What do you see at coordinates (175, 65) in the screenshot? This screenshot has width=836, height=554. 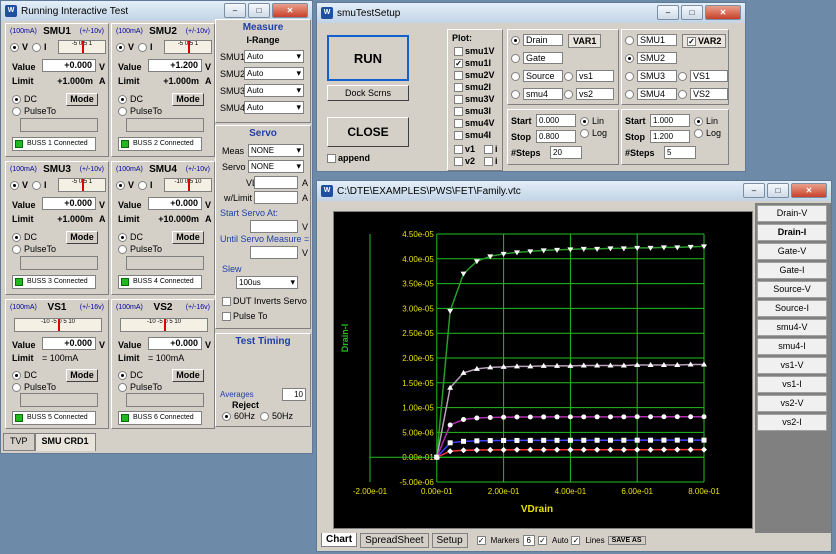 I see `value-field: +1.200` at bounding box center [175, 65].